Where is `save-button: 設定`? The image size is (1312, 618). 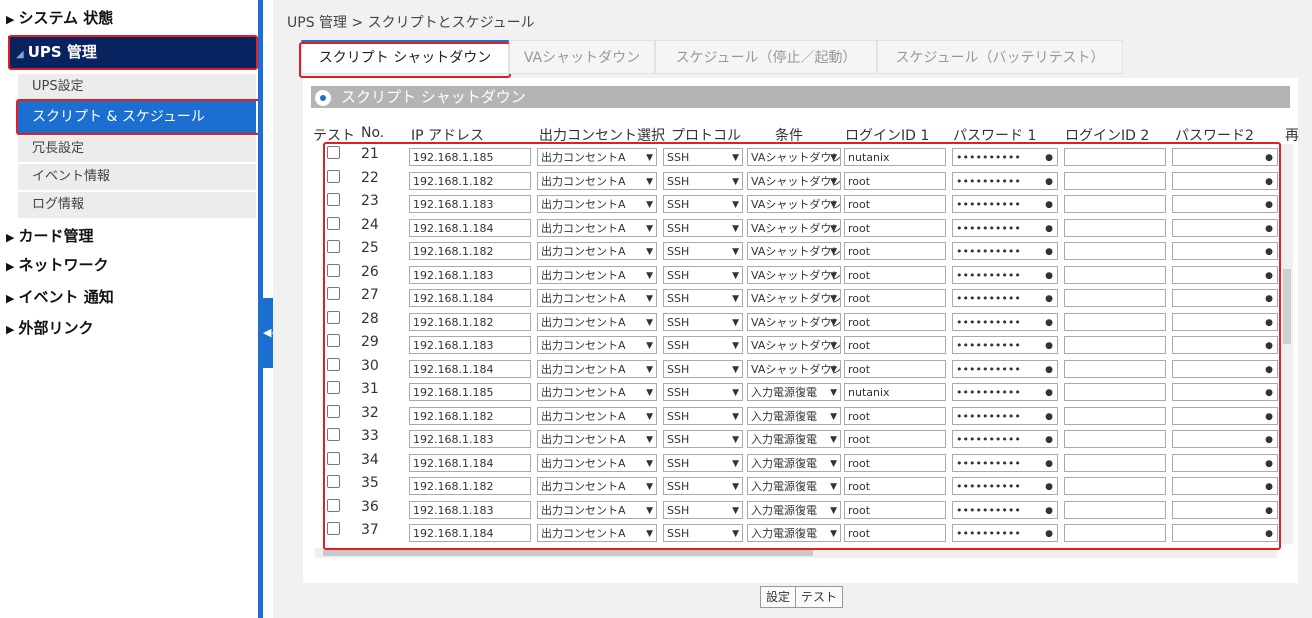
save-button: 設定 is located at coordinates (778, 597).